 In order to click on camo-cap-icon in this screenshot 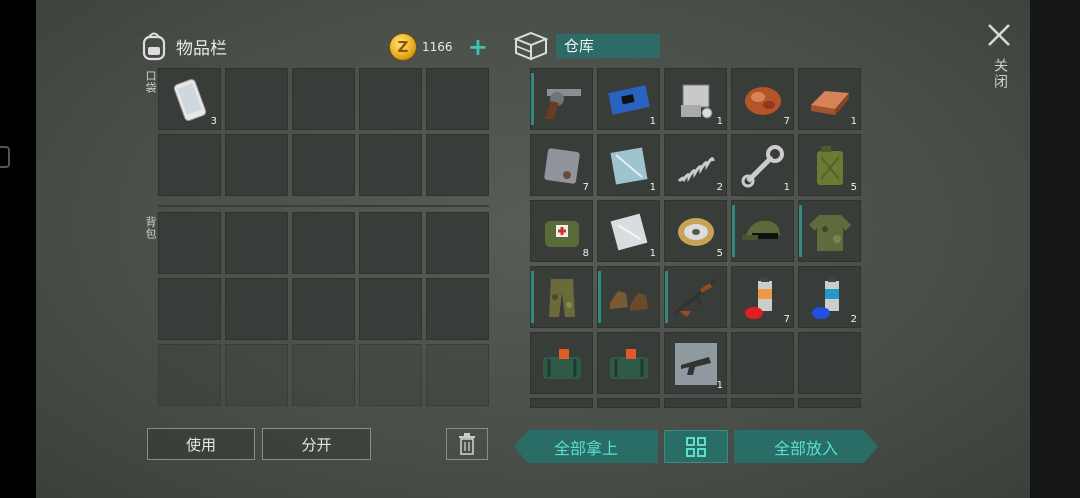, I will do `click(761, 230)`.